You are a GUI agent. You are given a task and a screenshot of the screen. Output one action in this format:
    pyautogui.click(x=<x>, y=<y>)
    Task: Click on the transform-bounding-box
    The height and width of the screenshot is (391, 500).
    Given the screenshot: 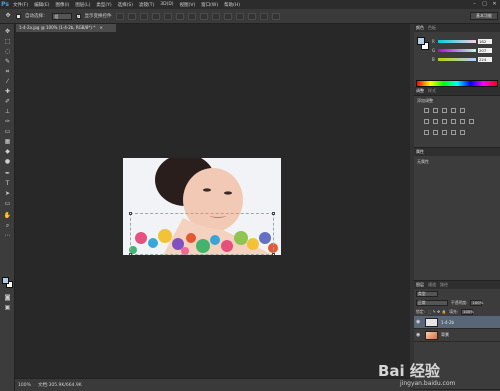 What is the action you would take?
    pyautogui.click(x=202, y=233)
    